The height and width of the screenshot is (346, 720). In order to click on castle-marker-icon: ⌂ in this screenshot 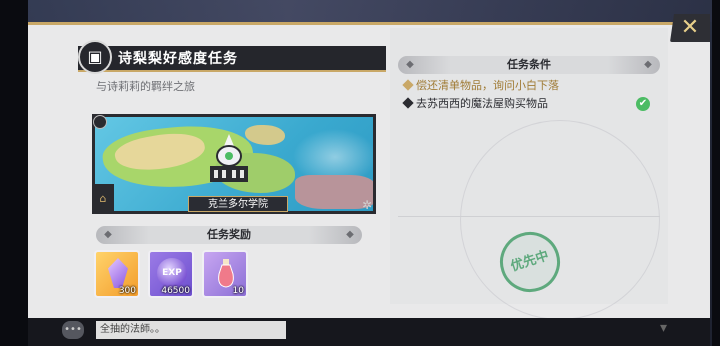, I will do `click(103, 199)`.